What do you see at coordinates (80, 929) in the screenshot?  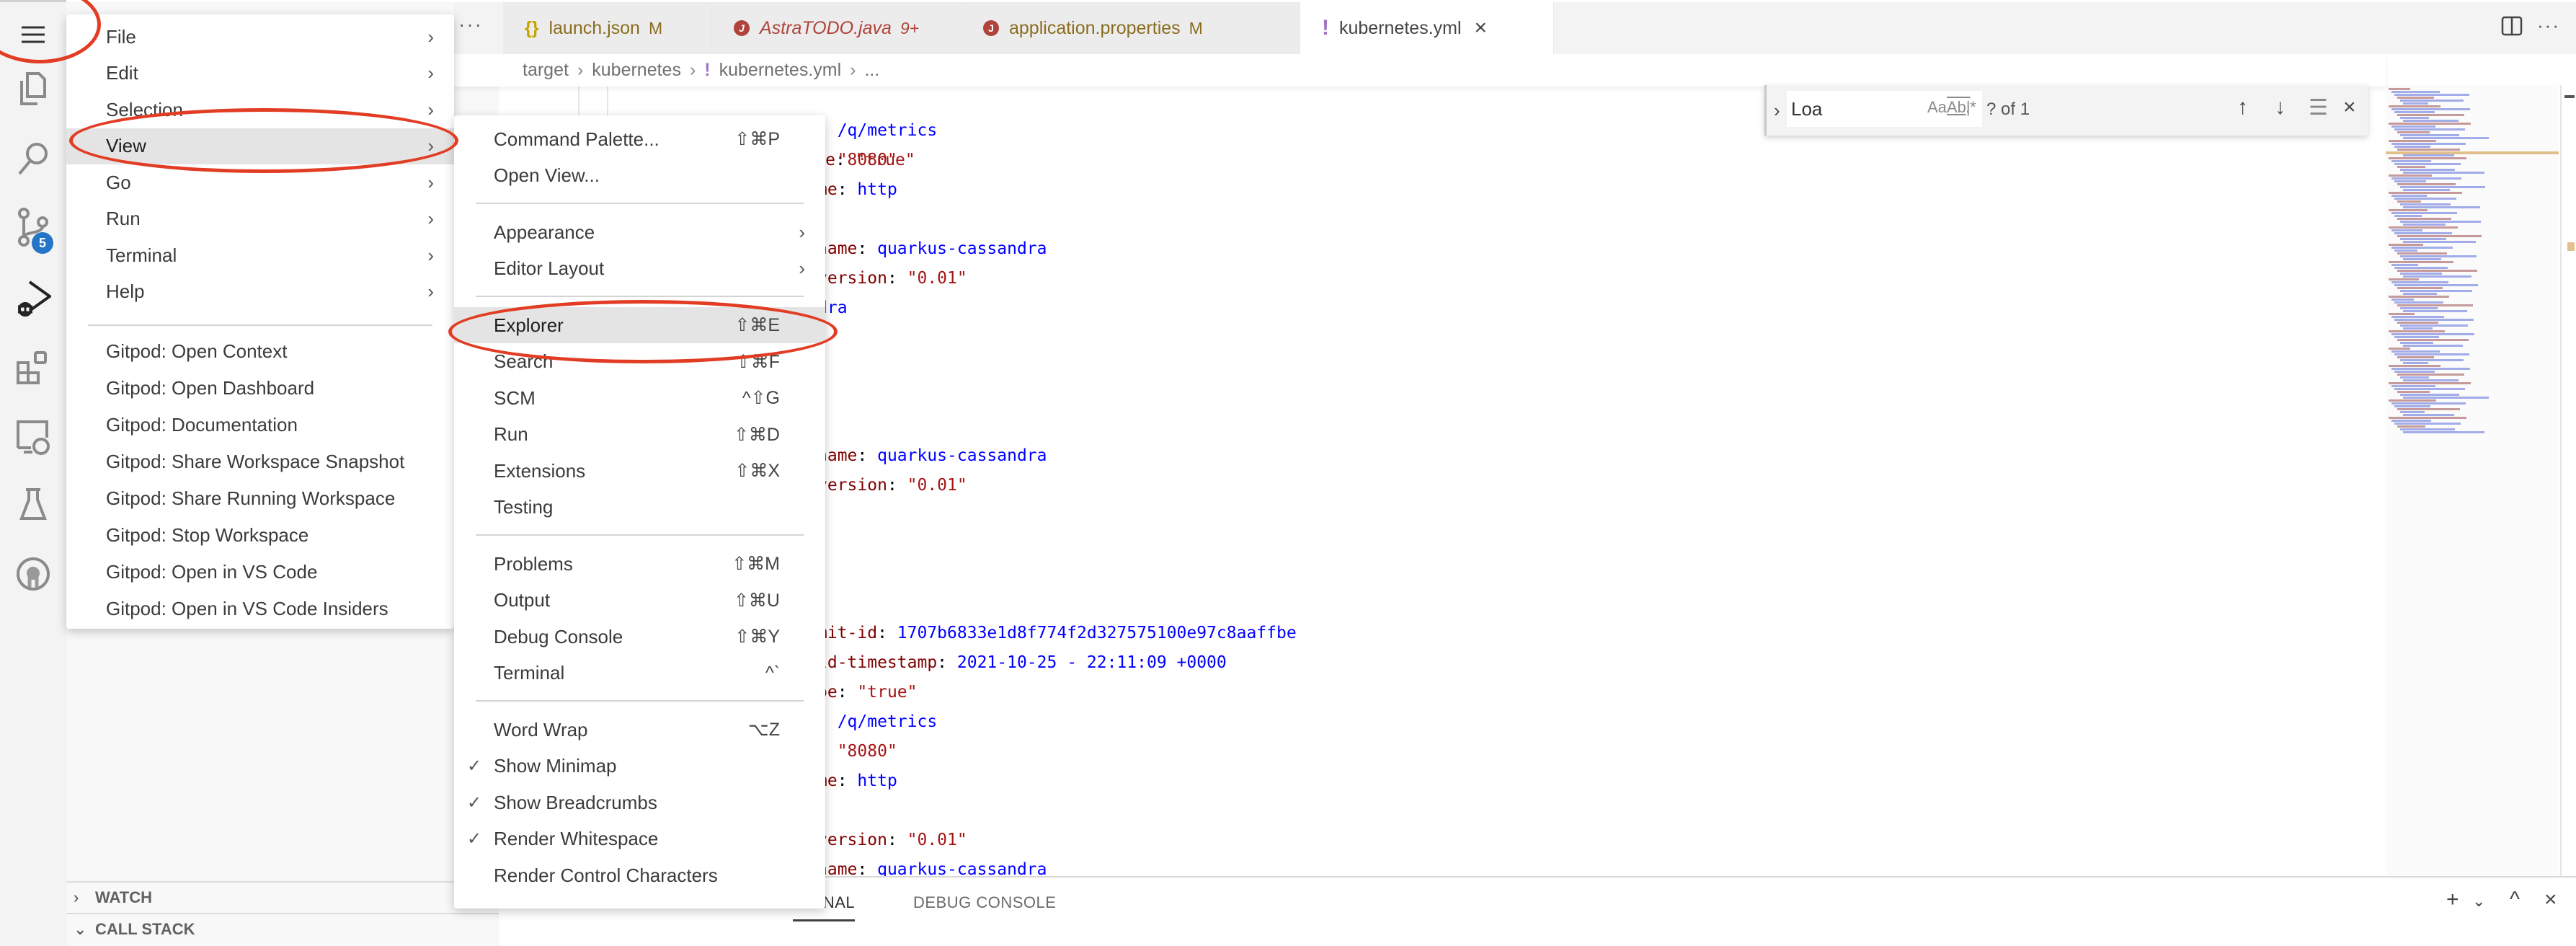 I see `chevron-down-icon: ⌄` at bounding box center [80, 929].